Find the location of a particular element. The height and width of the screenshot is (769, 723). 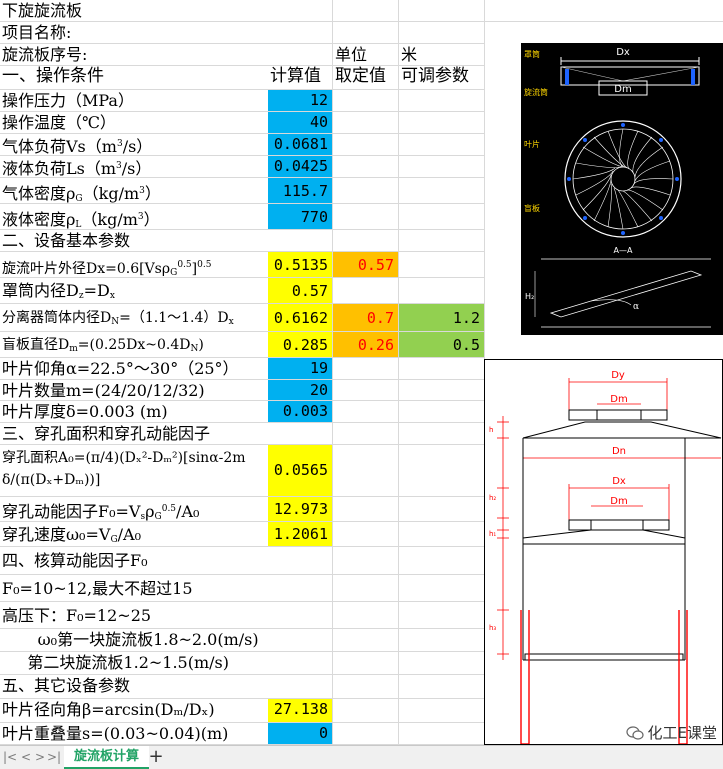

cell-d10 is located at coordinates (442, 217).